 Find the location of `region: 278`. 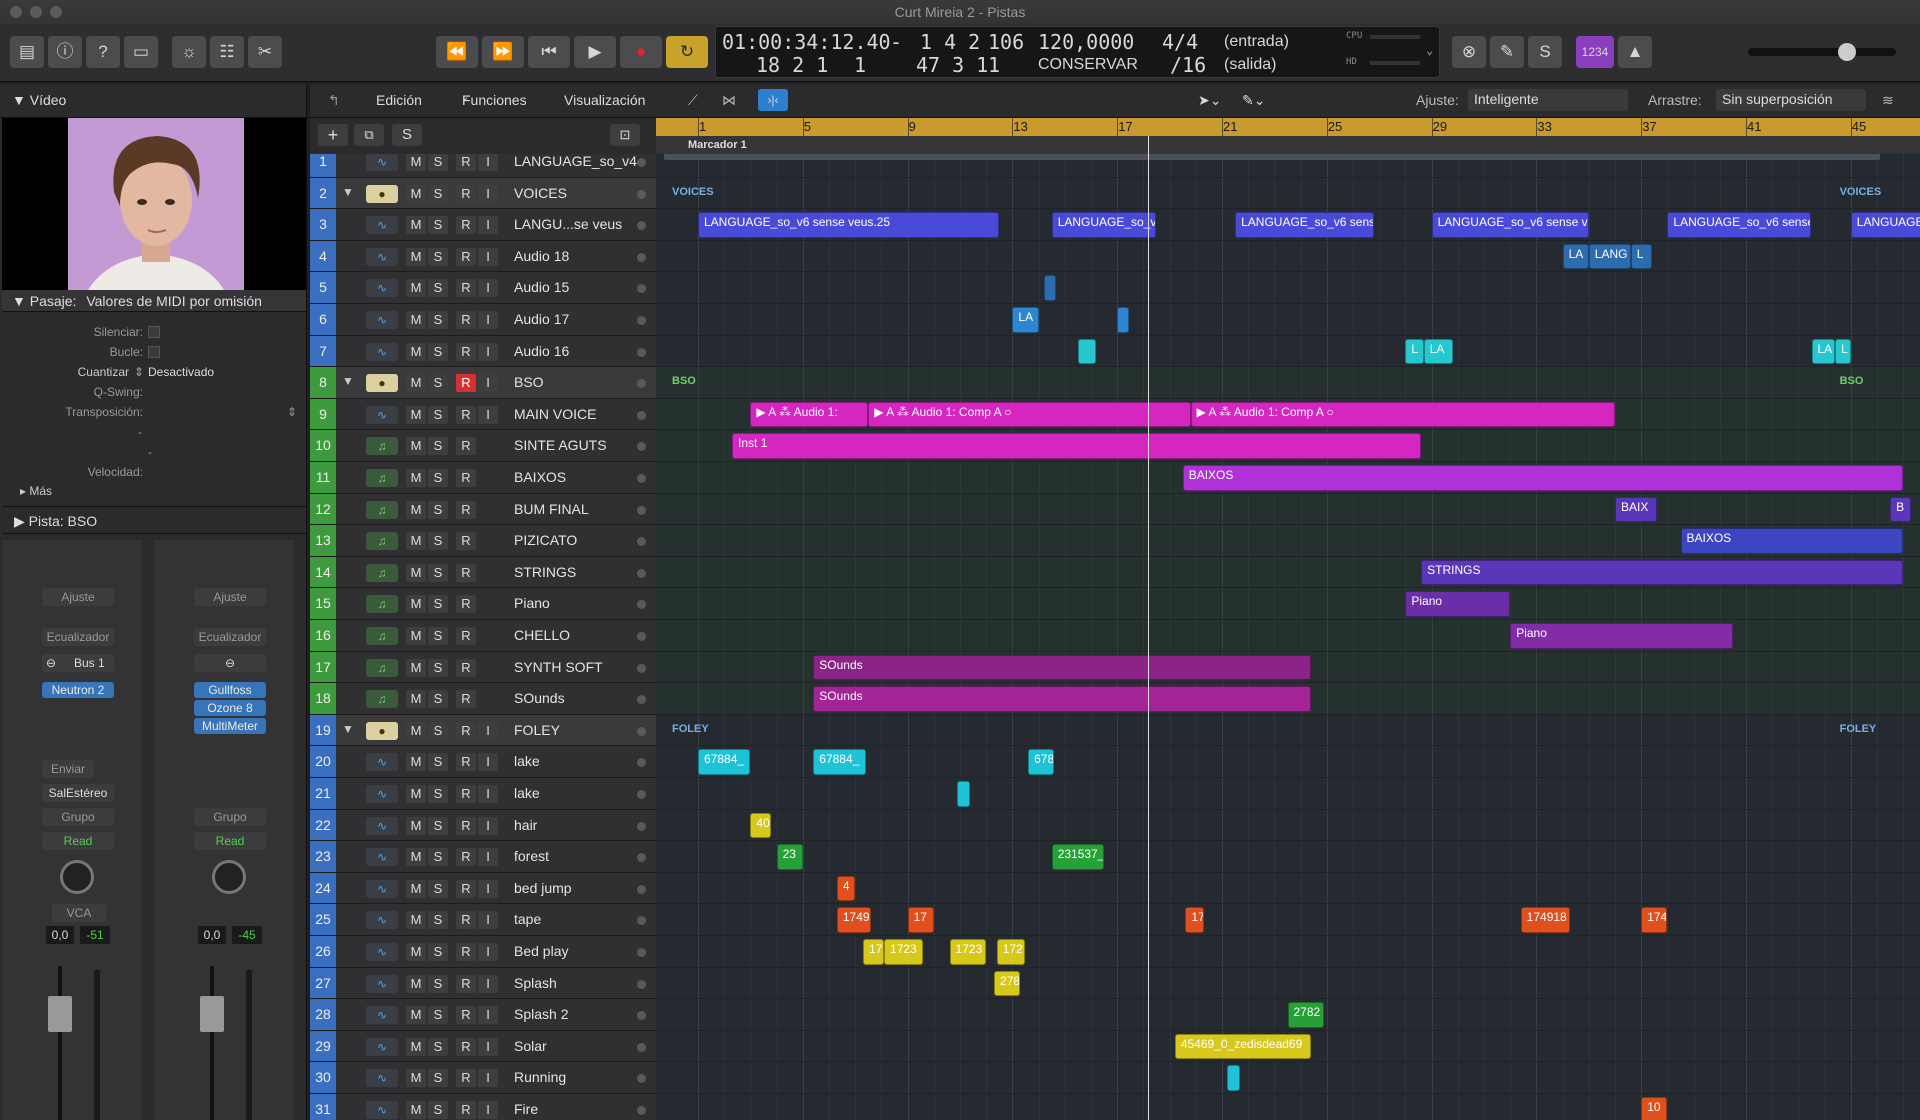

region: 278 is located at coordinates (1007, 983).